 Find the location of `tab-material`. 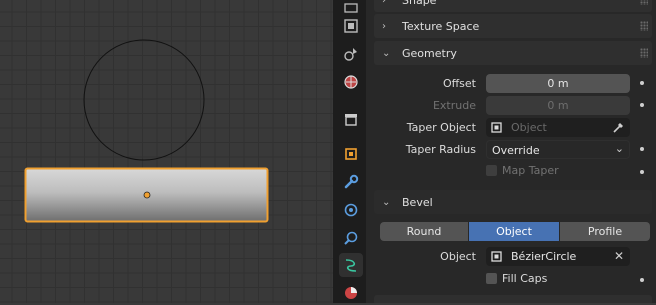

tab-material is located at coordinates (351, 293).